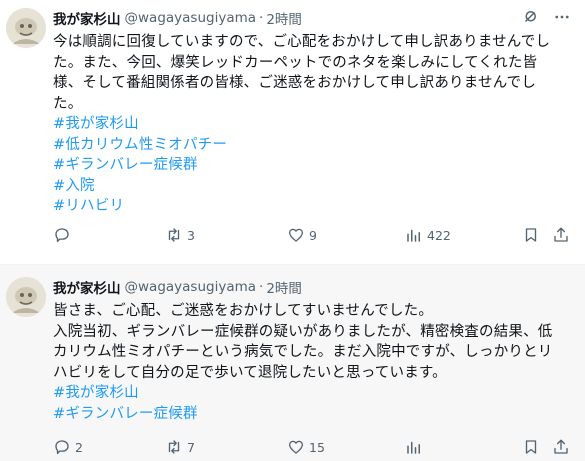  I want to click on reply-count: 2, so click(79, 447).